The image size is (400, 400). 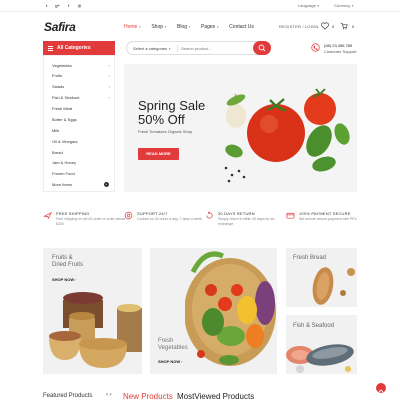 I want to click on return-icon, so click(x=209, y=215).